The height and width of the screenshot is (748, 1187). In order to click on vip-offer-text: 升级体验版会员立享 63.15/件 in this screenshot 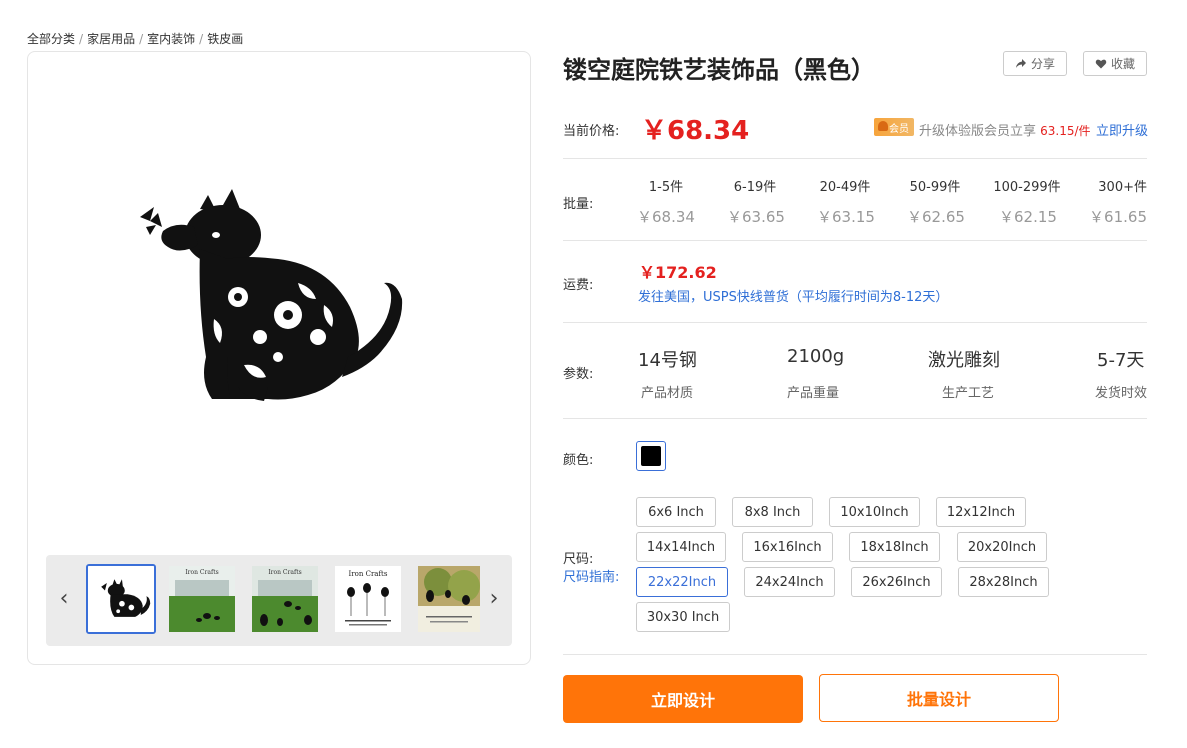, I will do `click(1005, 129)`.